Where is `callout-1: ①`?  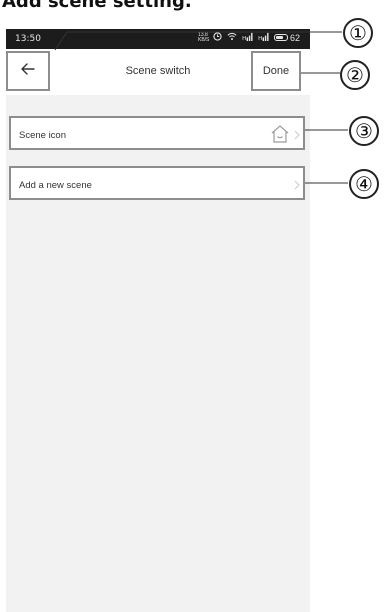
callout-1: ① is located at coordinates (358, 33).